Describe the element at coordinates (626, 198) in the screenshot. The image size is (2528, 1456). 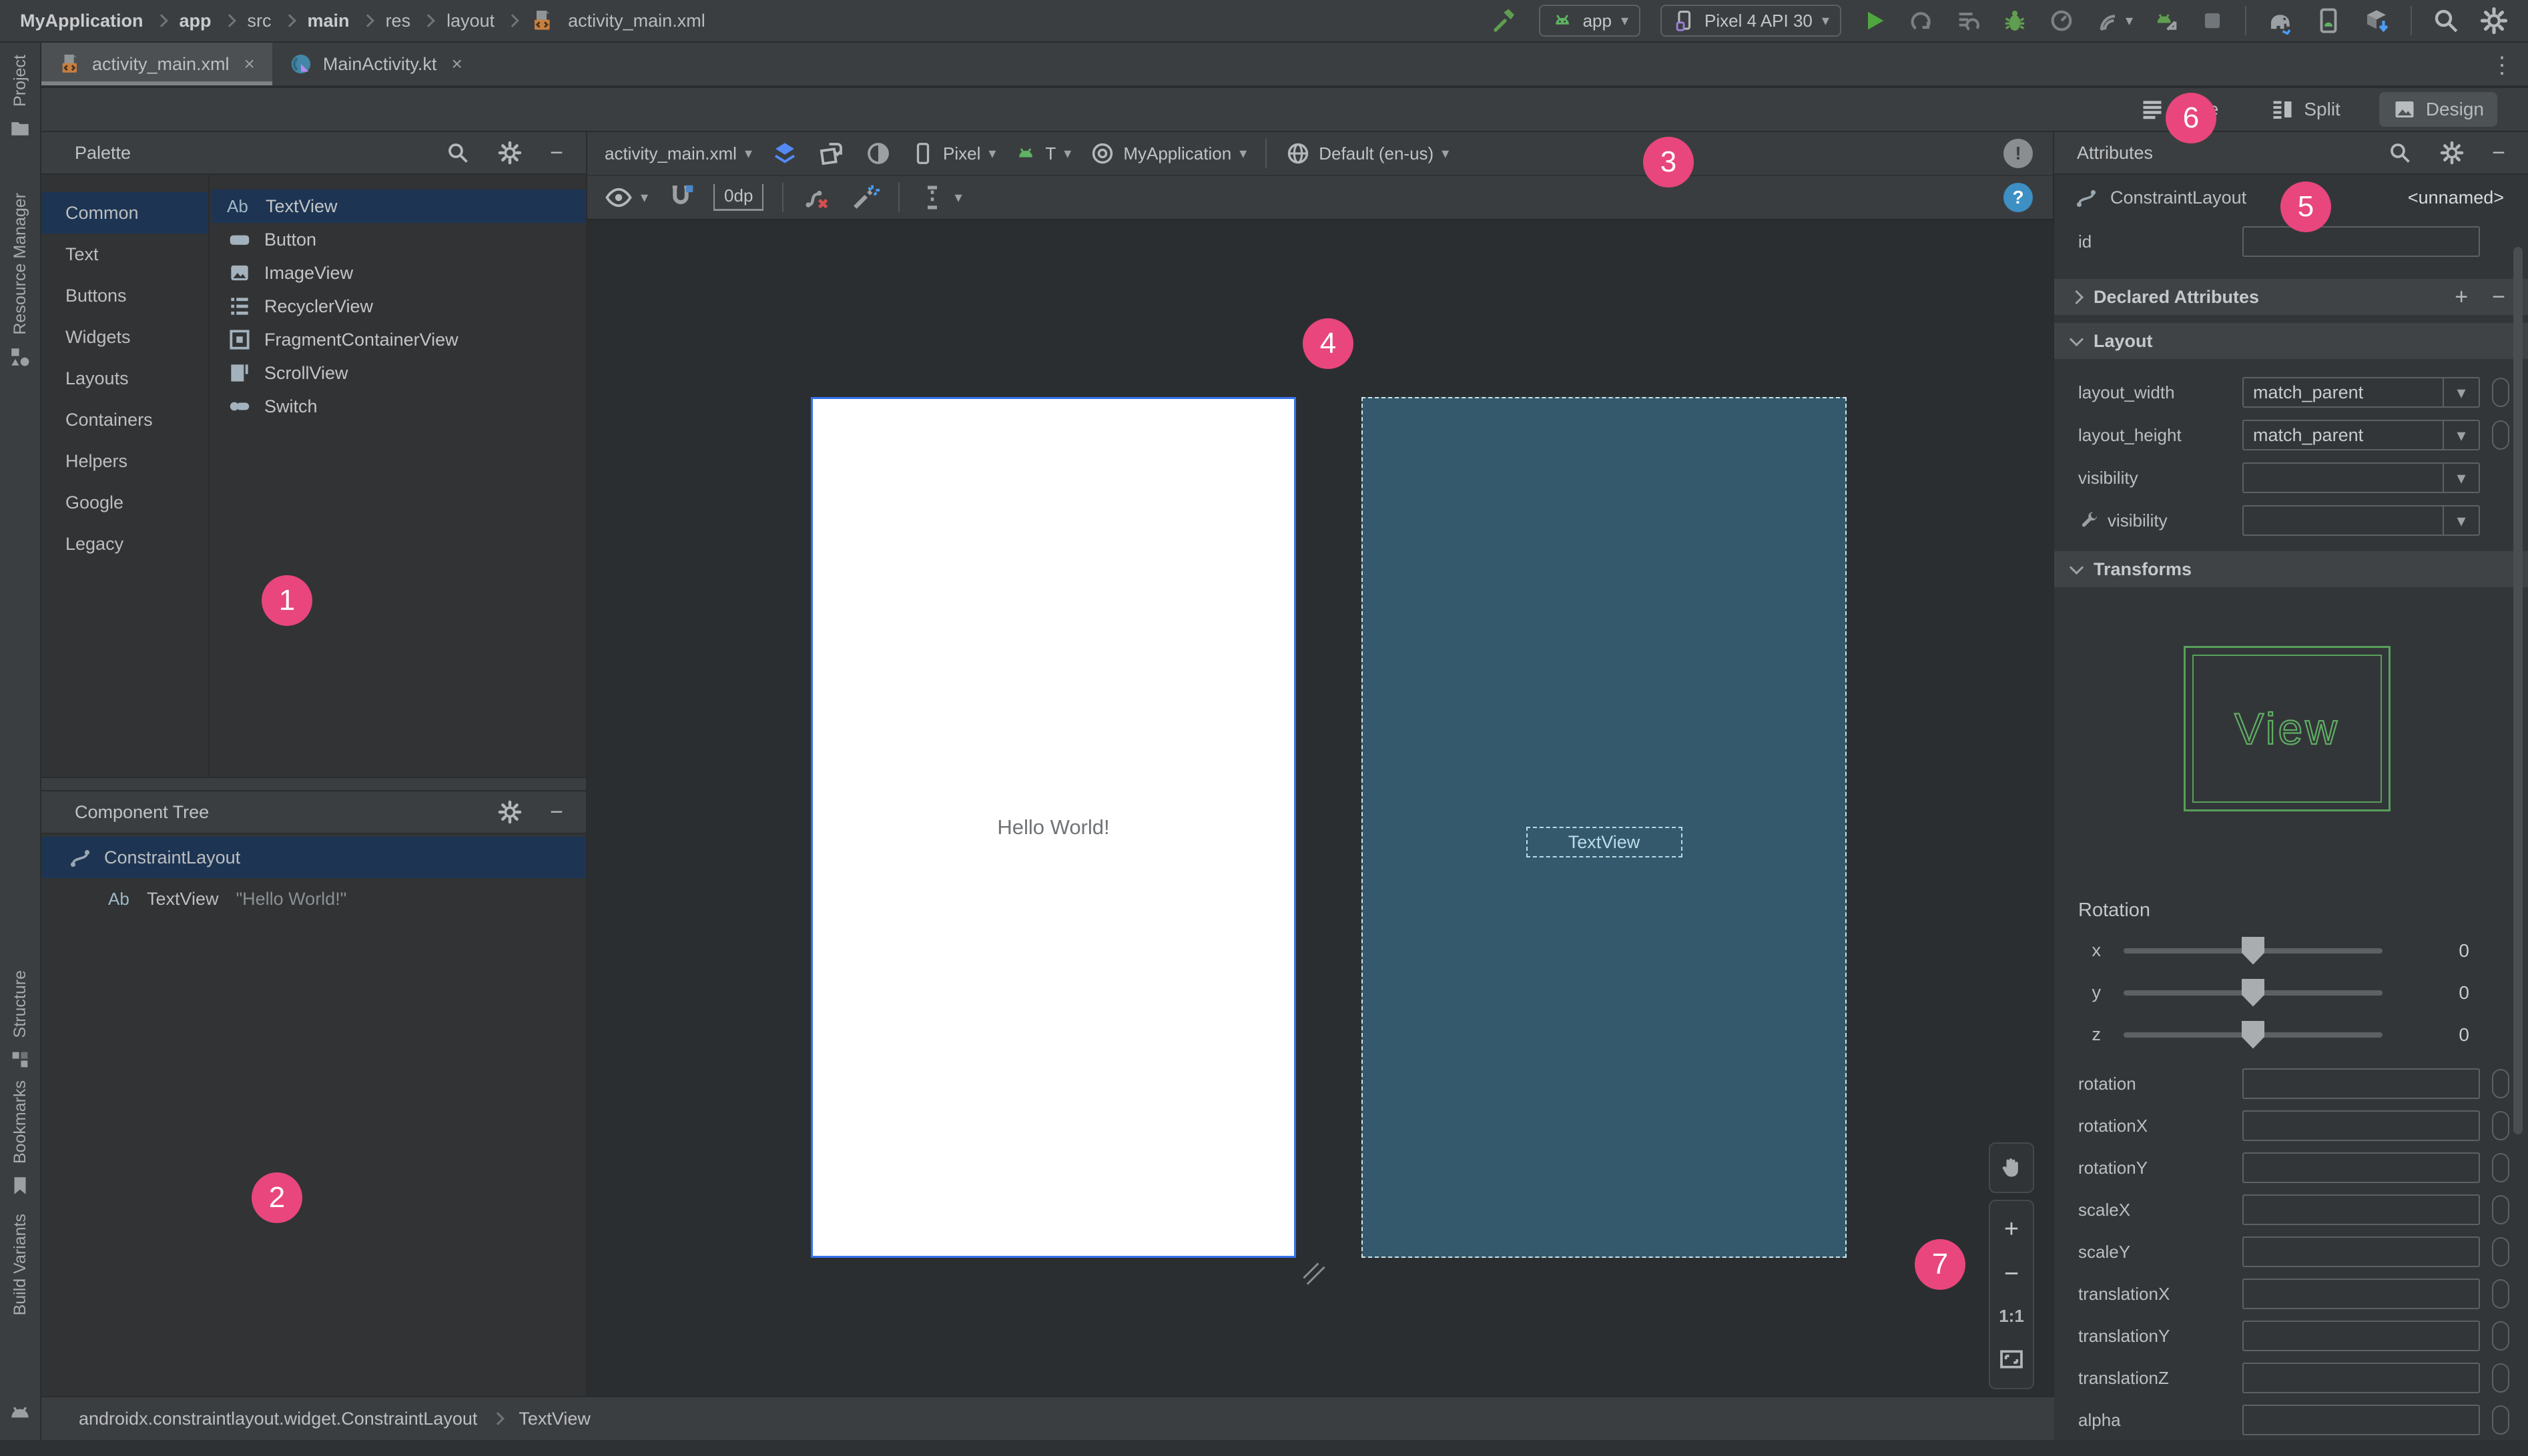
I see `view-options-menu: ▾` at that location.